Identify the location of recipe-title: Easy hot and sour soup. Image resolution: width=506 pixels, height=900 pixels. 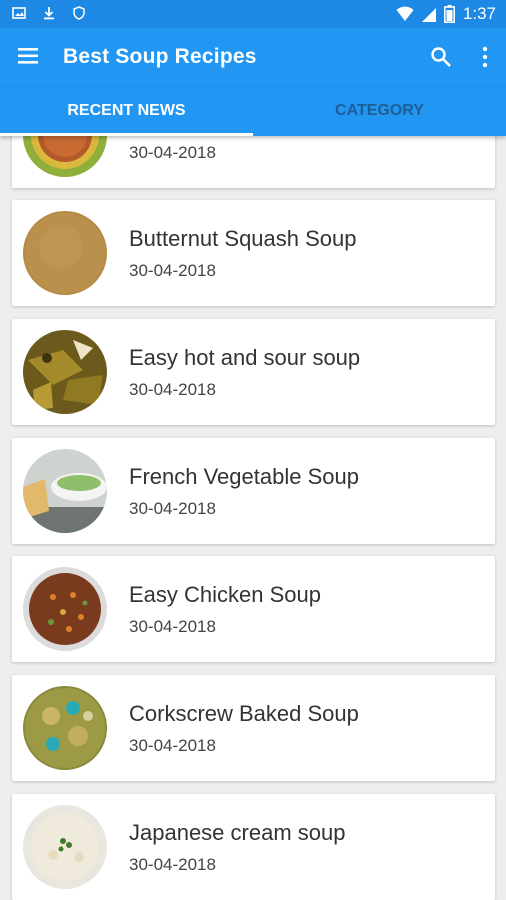
(245, 357).